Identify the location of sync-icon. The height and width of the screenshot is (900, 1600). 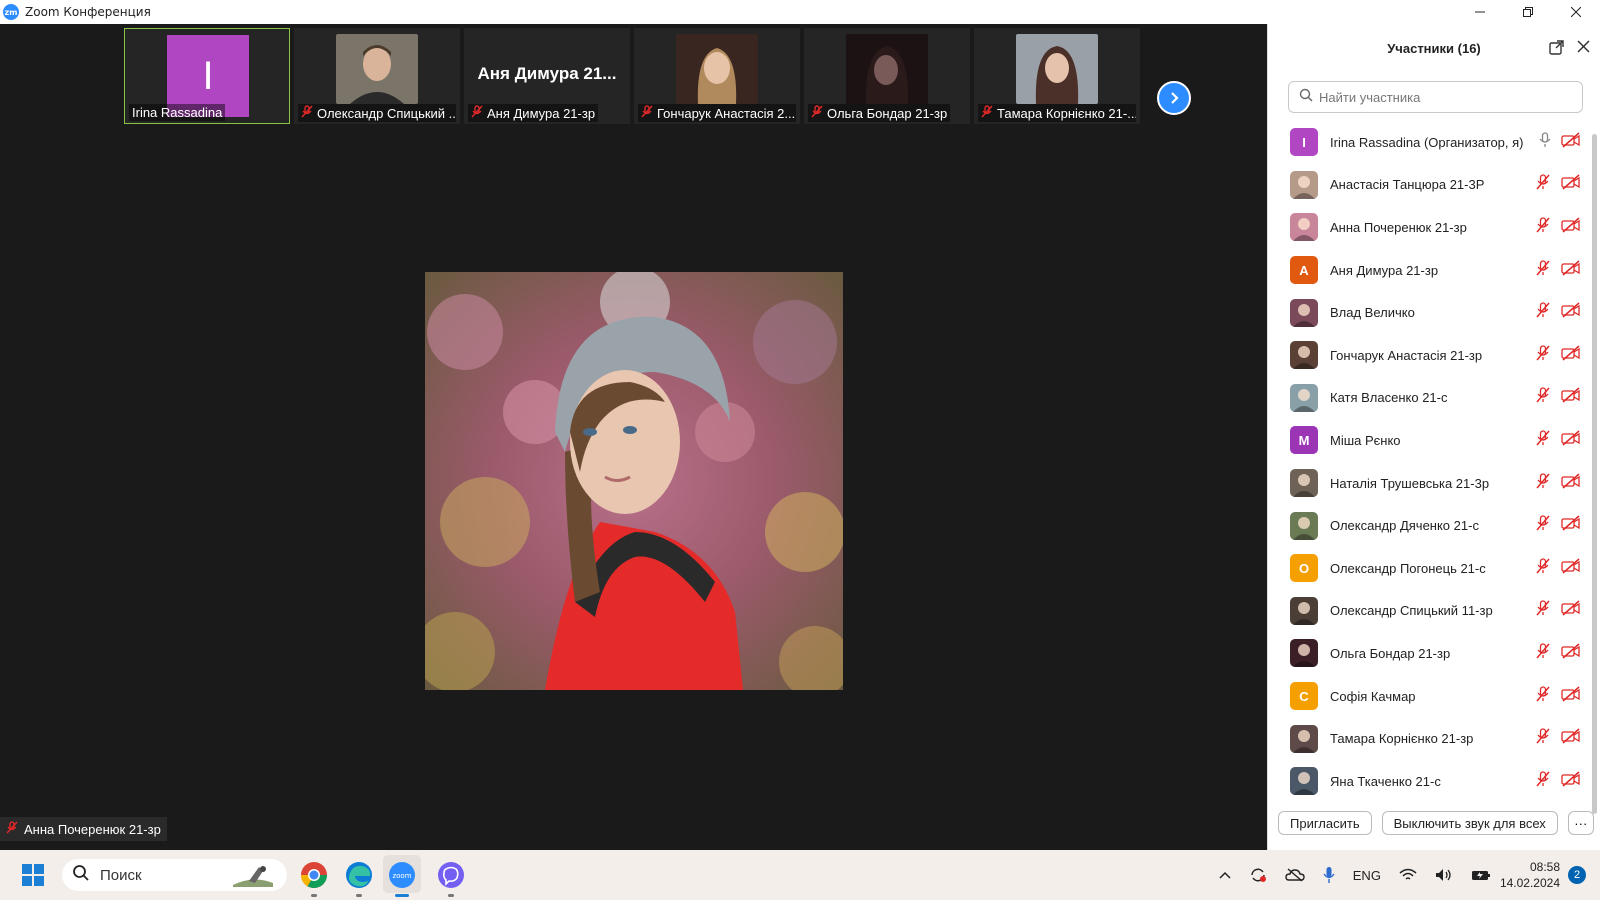
(1258, 875).